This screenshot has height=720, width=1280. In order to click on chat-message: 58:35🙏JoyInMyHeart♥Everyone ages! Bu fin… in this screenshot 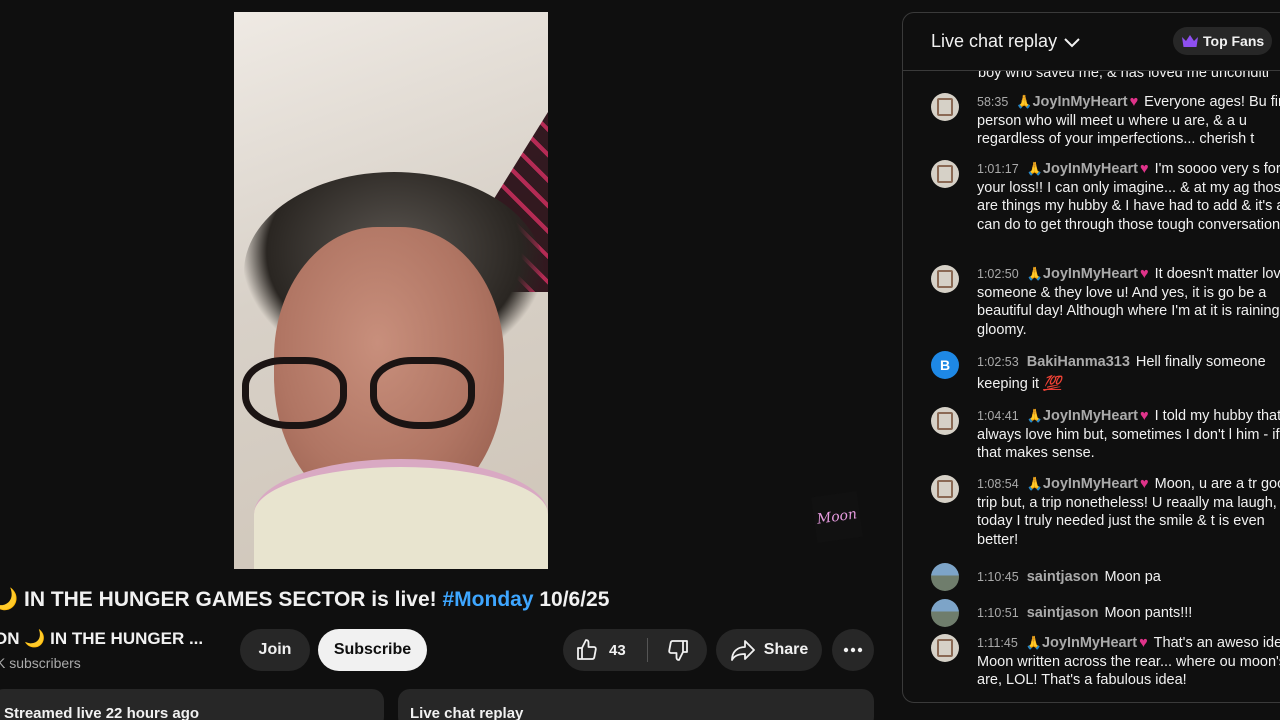, I will do `click(1105, 121)`.